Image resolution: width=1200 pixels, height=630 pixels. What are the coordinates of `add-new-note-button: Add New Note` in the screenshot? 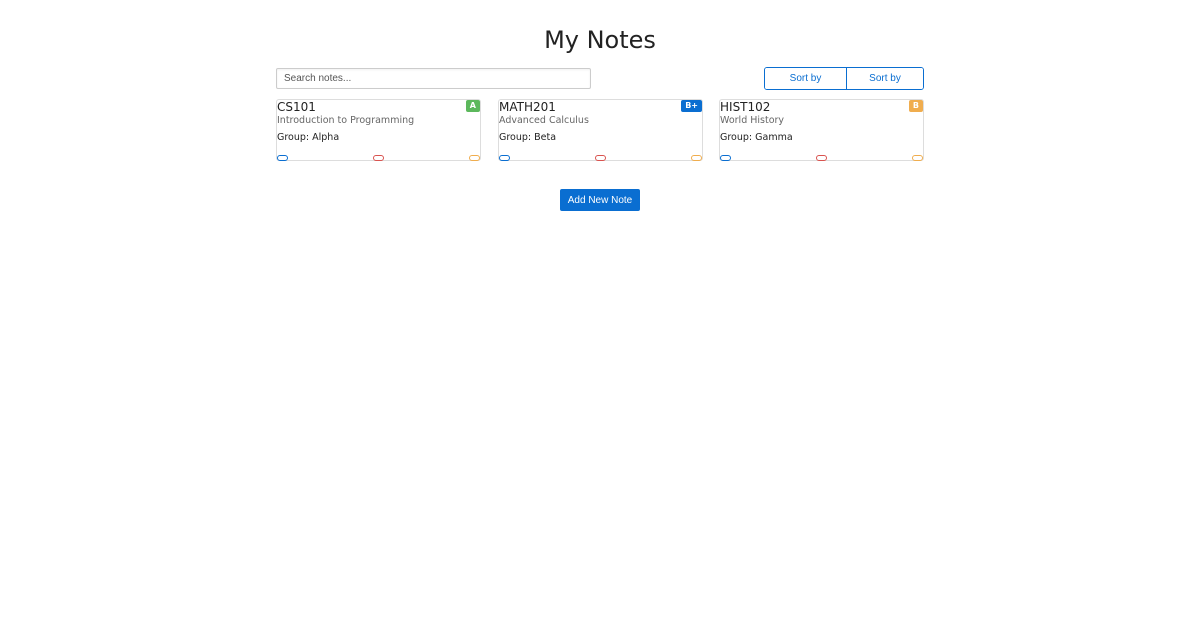 It's located at (600, 200).